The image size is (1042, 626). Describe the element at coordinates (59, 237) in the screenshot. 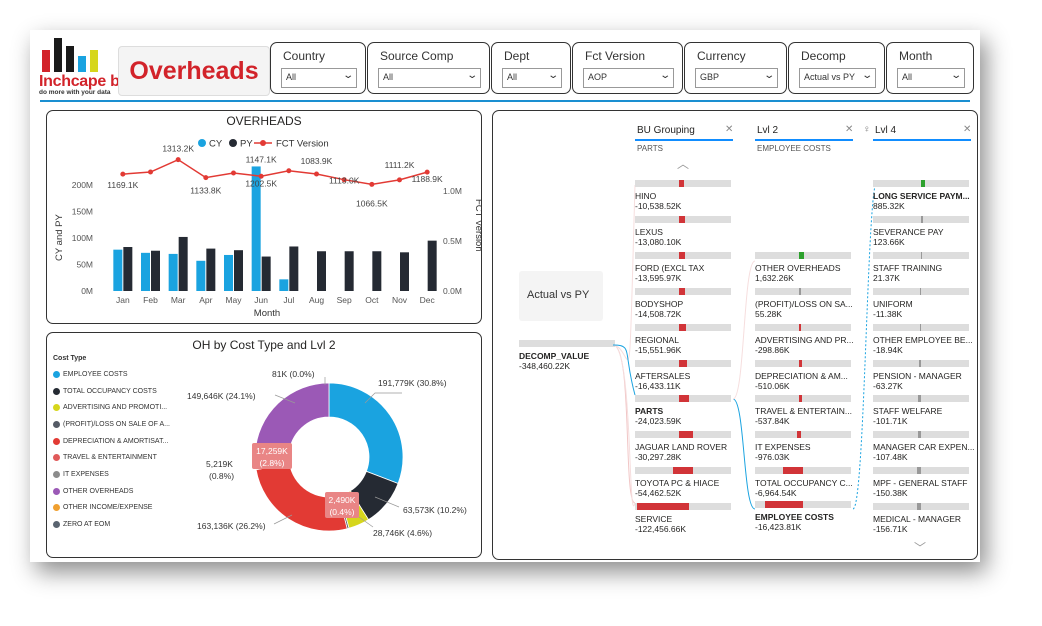

I see `y-axis-title: CY and PY` at that location.